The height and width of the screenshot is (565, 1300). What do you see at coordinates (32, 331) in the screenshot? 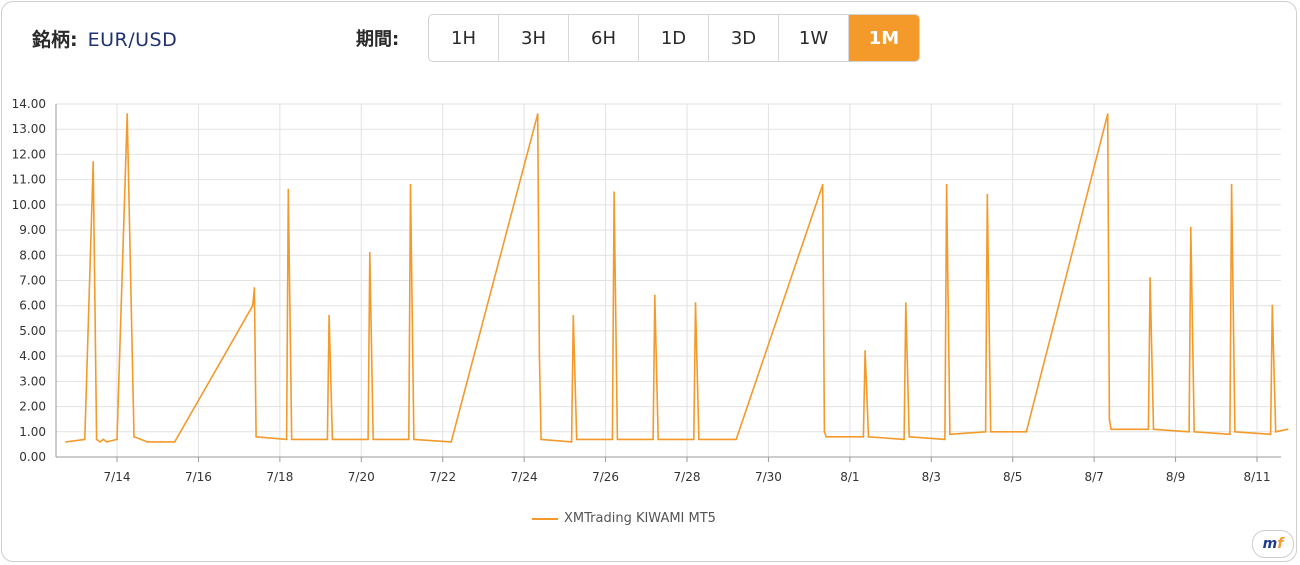
I see `y-tick-label: 5.00` at bounding box center [32, 331].